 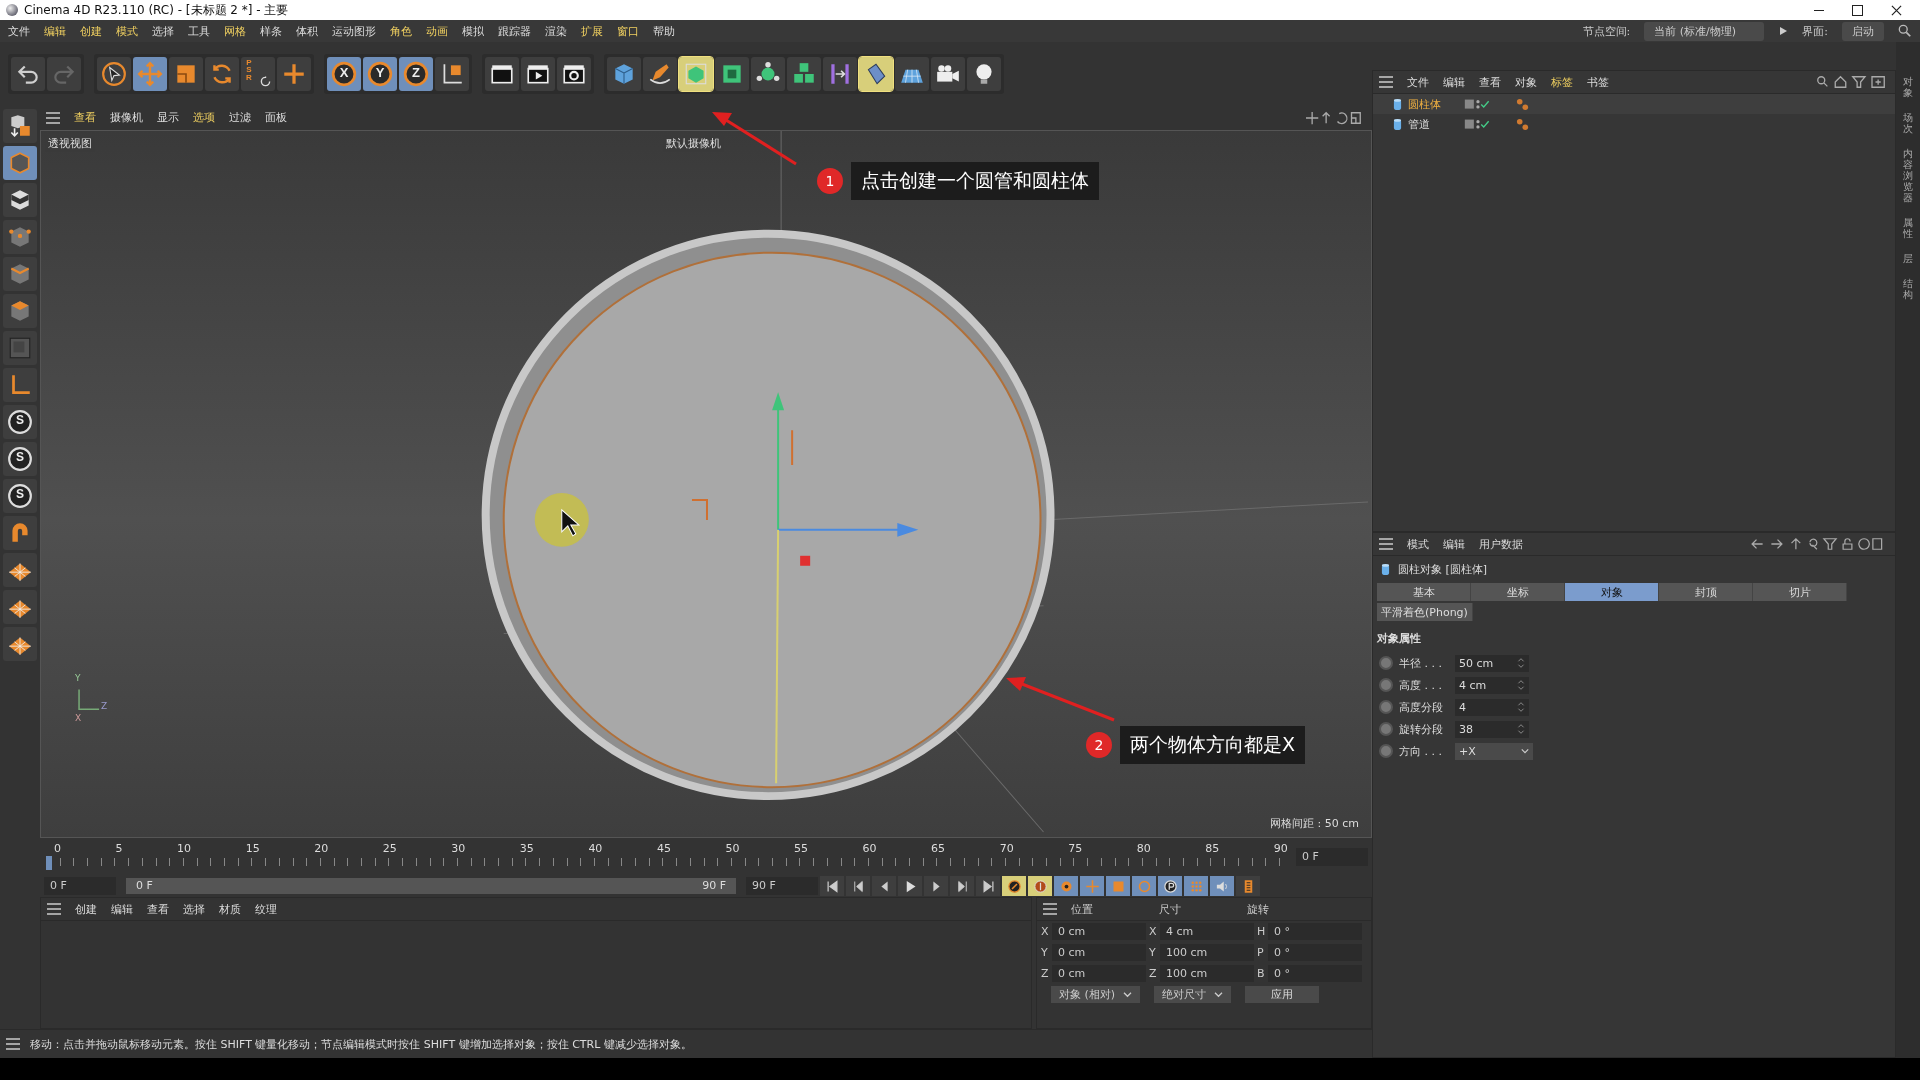 What do you see at coordinates (732, 73) in the screenshot?
I see `extrude-button` at bounding box center [732, 73].